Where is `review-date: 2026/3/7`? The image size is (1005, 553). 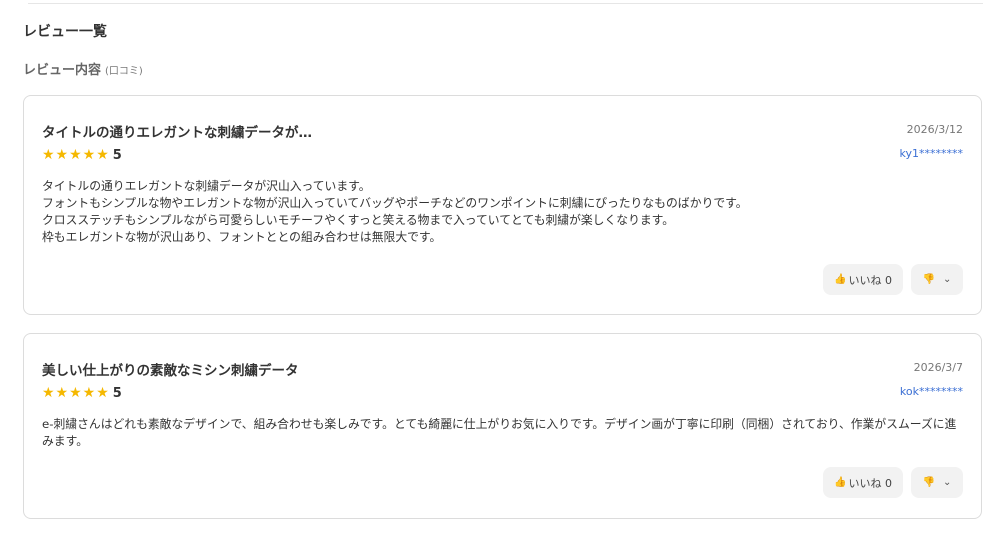
review-date: 2026/3/7 is located at coordinates (938, 367).